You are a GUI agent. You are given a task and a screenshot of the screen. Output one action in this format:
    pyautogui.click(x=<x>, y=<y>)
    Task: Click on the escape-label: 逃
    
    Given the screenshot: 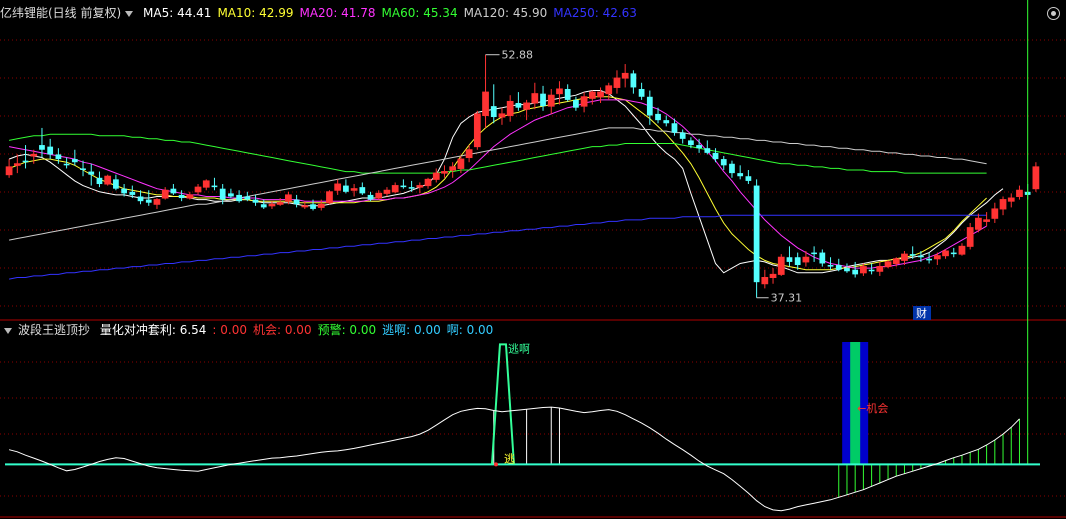 What is the action you would take?
    pyautogui.click(x=509, y=458)
    